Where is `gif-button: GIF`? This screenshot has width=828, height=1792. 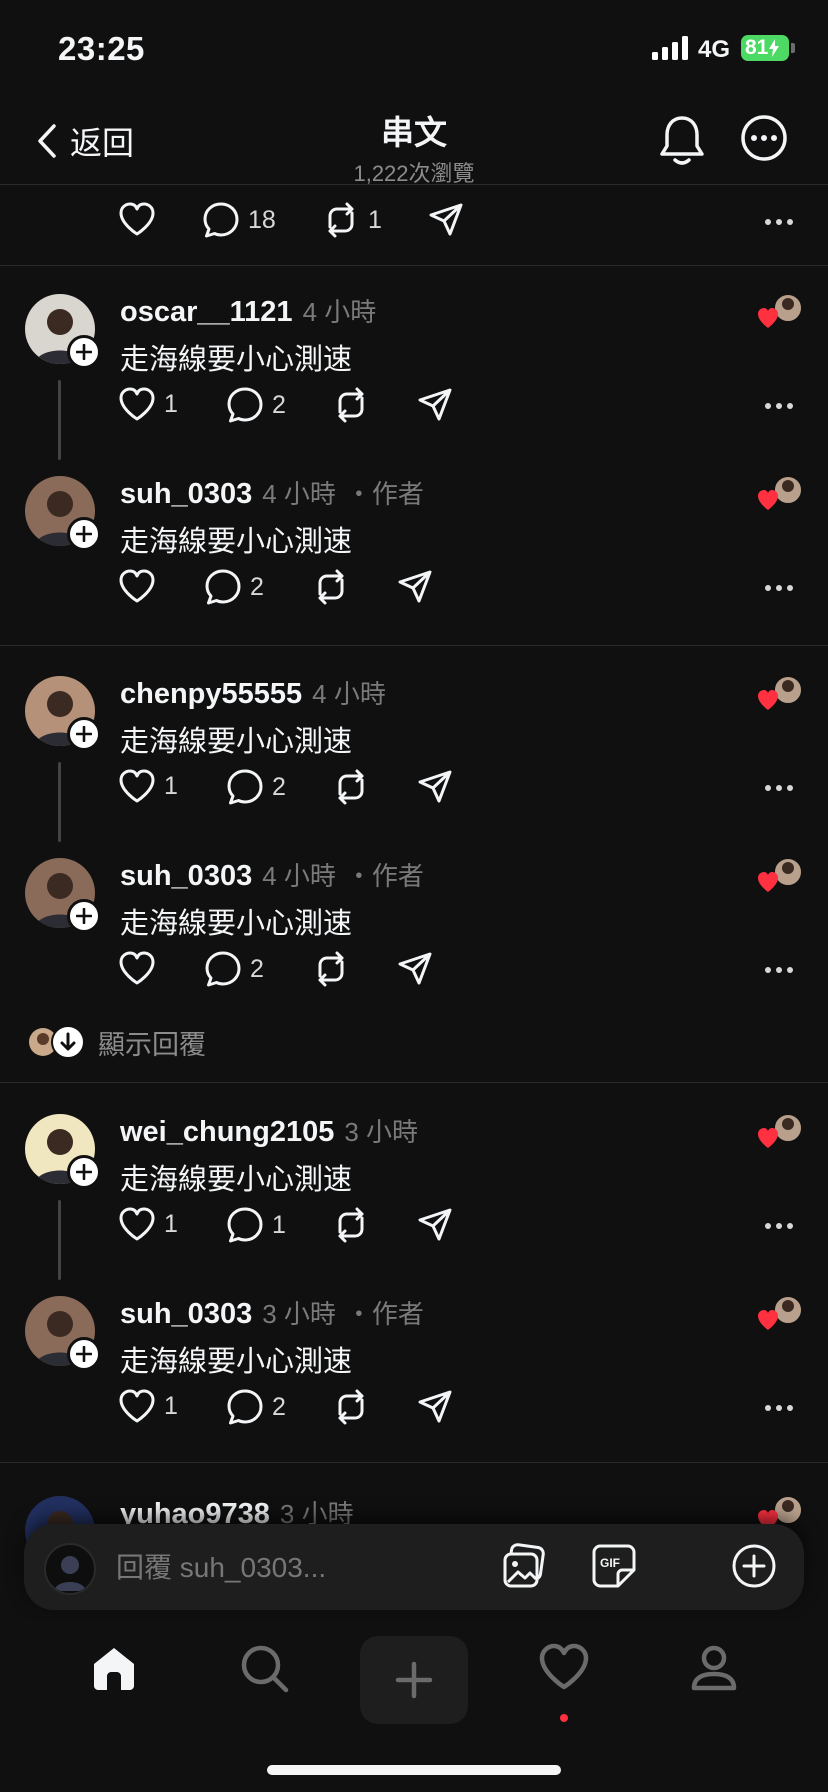 gif-button: GIF is located at coordinates (614, 1566).